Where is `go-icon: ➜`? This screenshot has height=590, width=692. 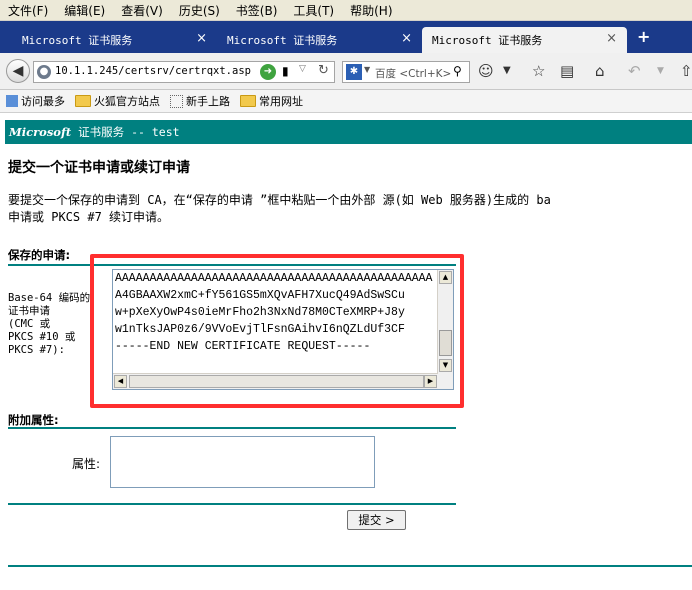
go-icon: ➜ is located at coordinates (268, 72).